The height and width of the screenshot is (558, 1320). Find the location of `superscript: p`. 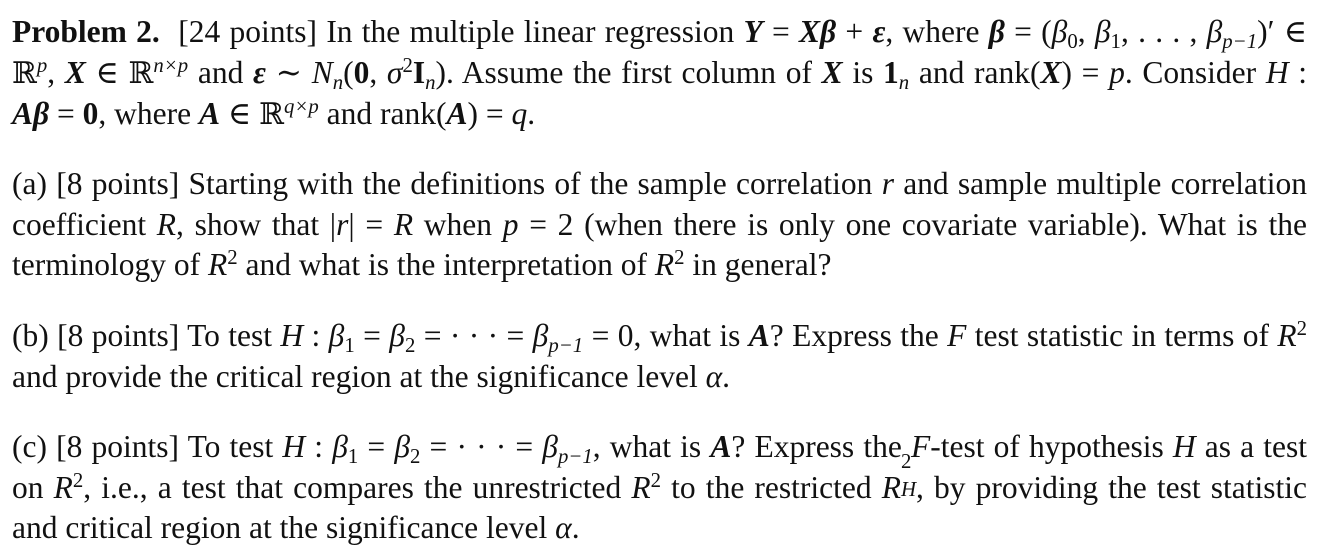

superscript: p is located at coordinates (42, 65).